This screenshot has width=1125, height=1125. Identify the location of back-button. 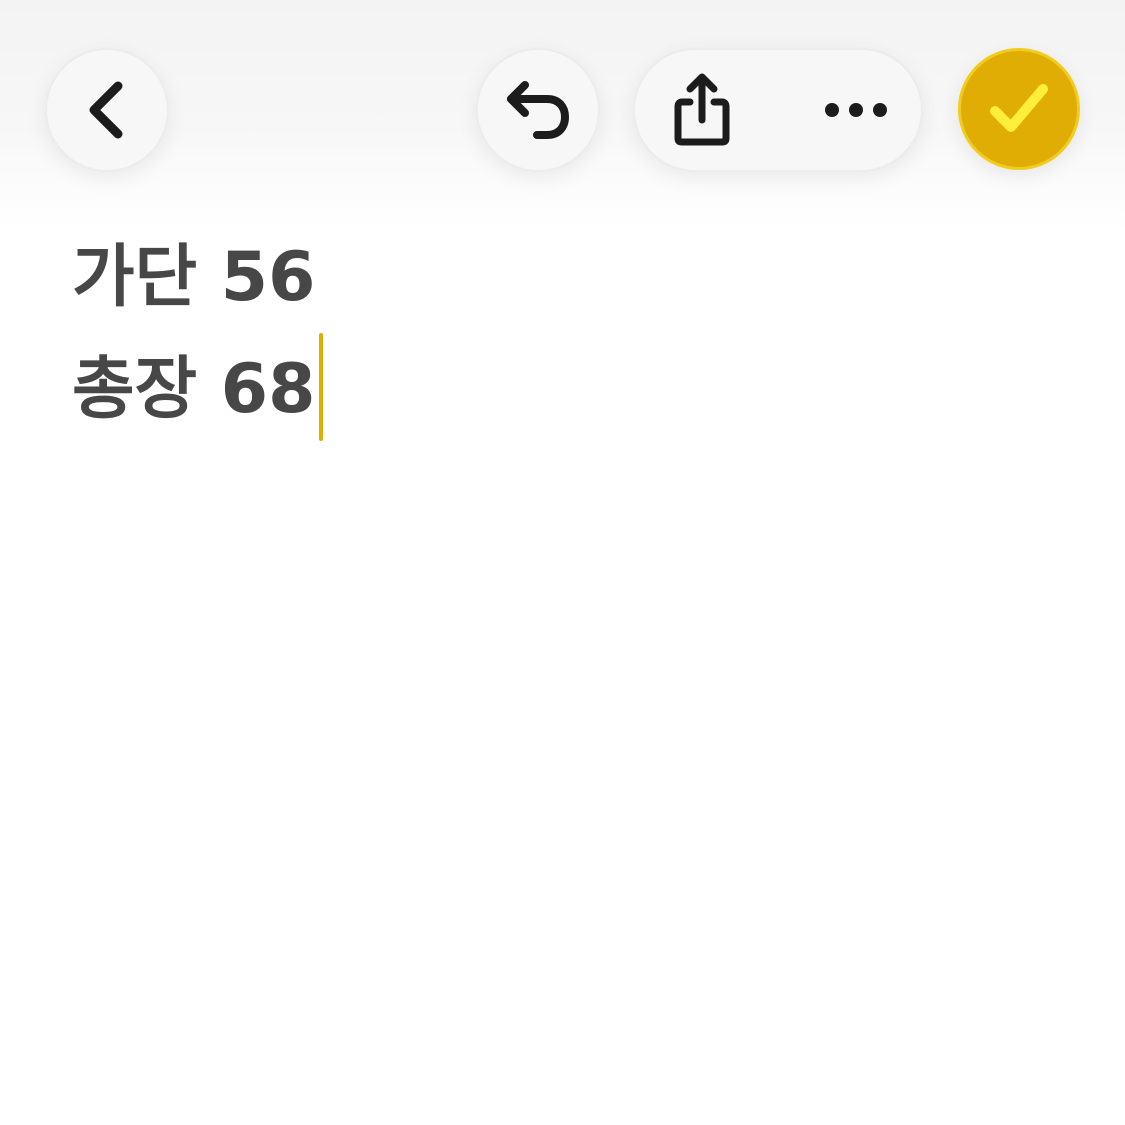
(107, 110).